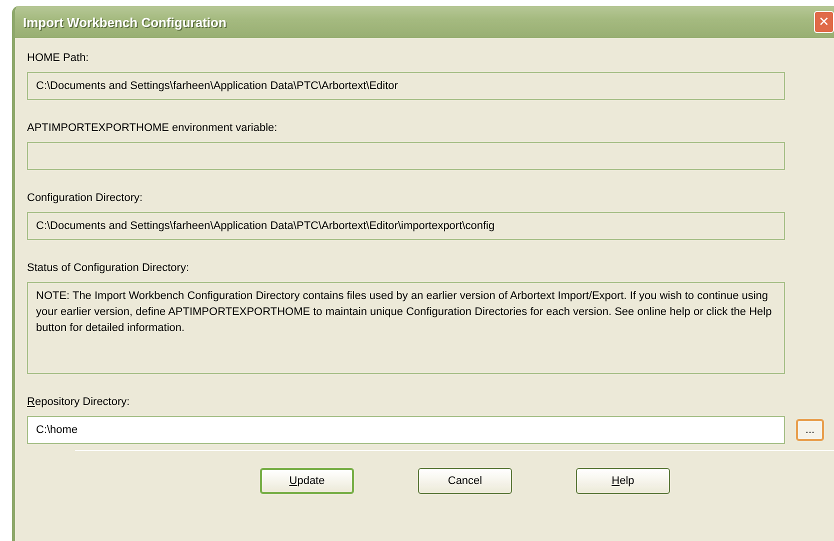 The width and height of the screenshot is (834, 541). Describe the element at coordinates (623, 481) in the screenshot. I see `dialog-button: Help` at that location.